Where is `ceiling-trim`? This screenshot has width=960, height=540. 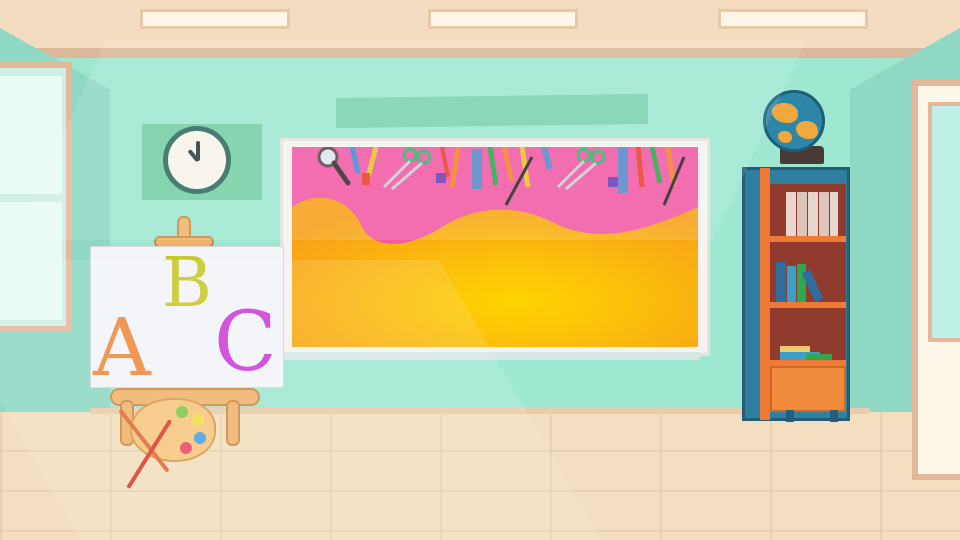
ceiling-trim is located at coordinates (480, 53).